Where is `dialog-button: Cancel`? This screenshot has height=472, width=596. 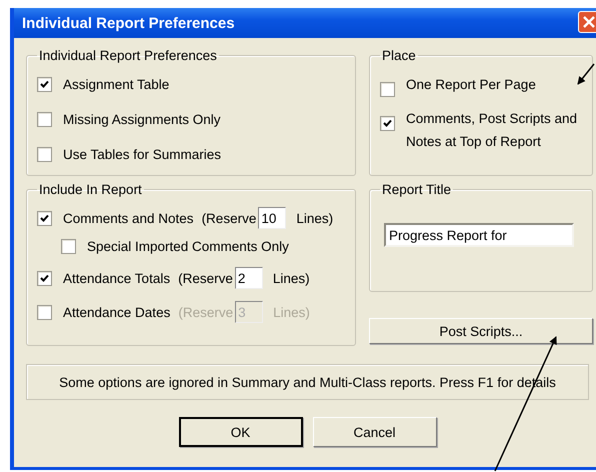 dialog-button: Cancel is located at coordinates (374, 432).